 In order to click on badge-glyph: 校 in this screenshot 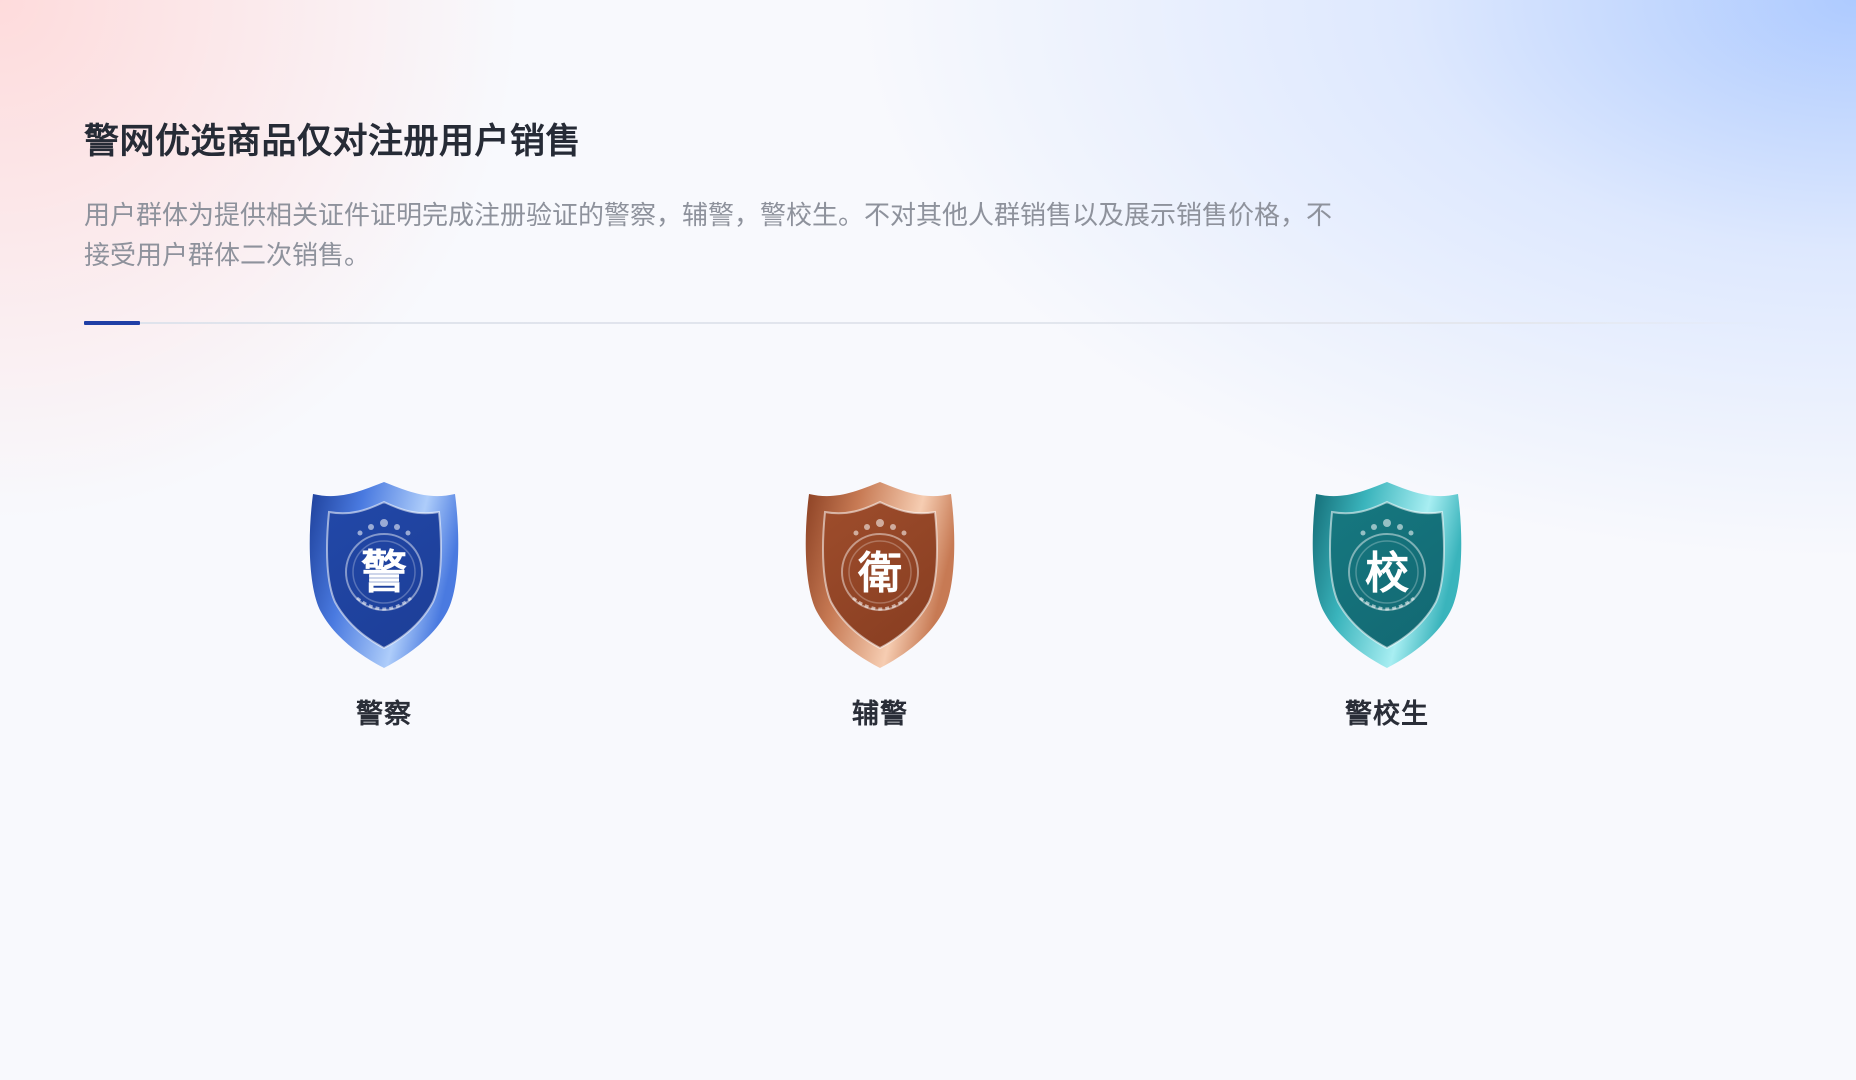, I will do `click(1387, 573)`.